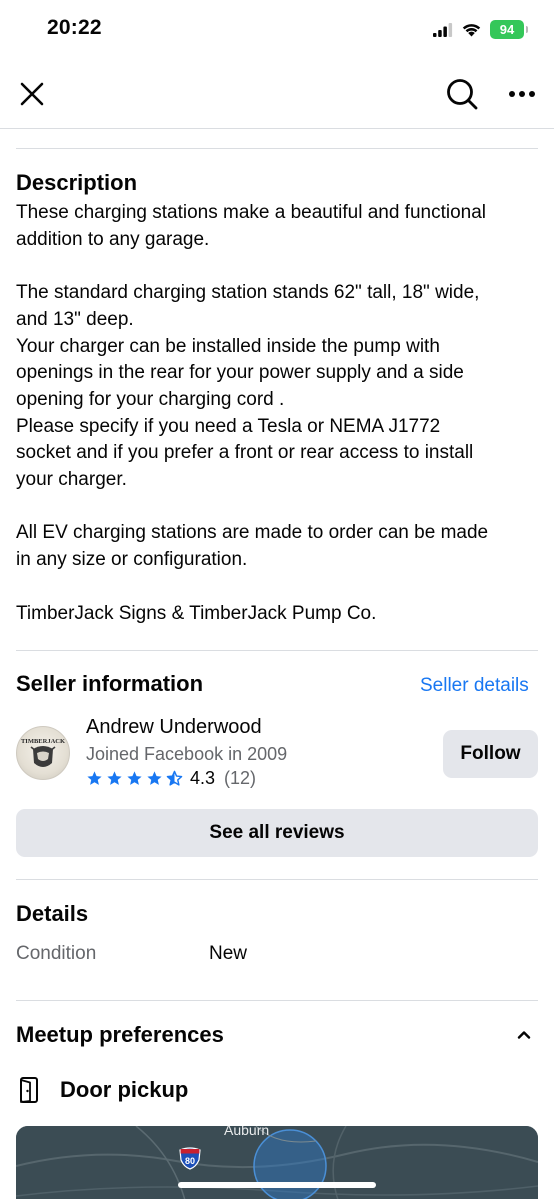 The height and width of the screenshot is (1199, 554). Describe the element at coordinates (277, 30) in the screenshot. I see `status-bar: 20:22 94` at that location.